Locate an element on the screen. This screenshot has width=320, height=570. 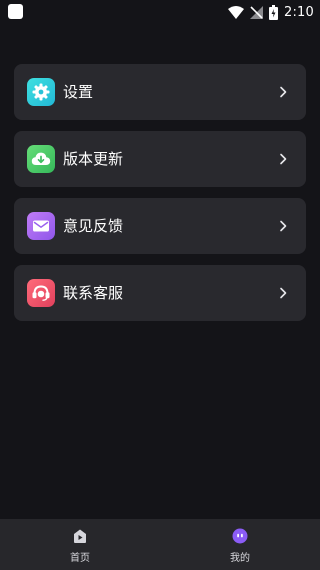
notification-icon is located at coordinates (15, 11).